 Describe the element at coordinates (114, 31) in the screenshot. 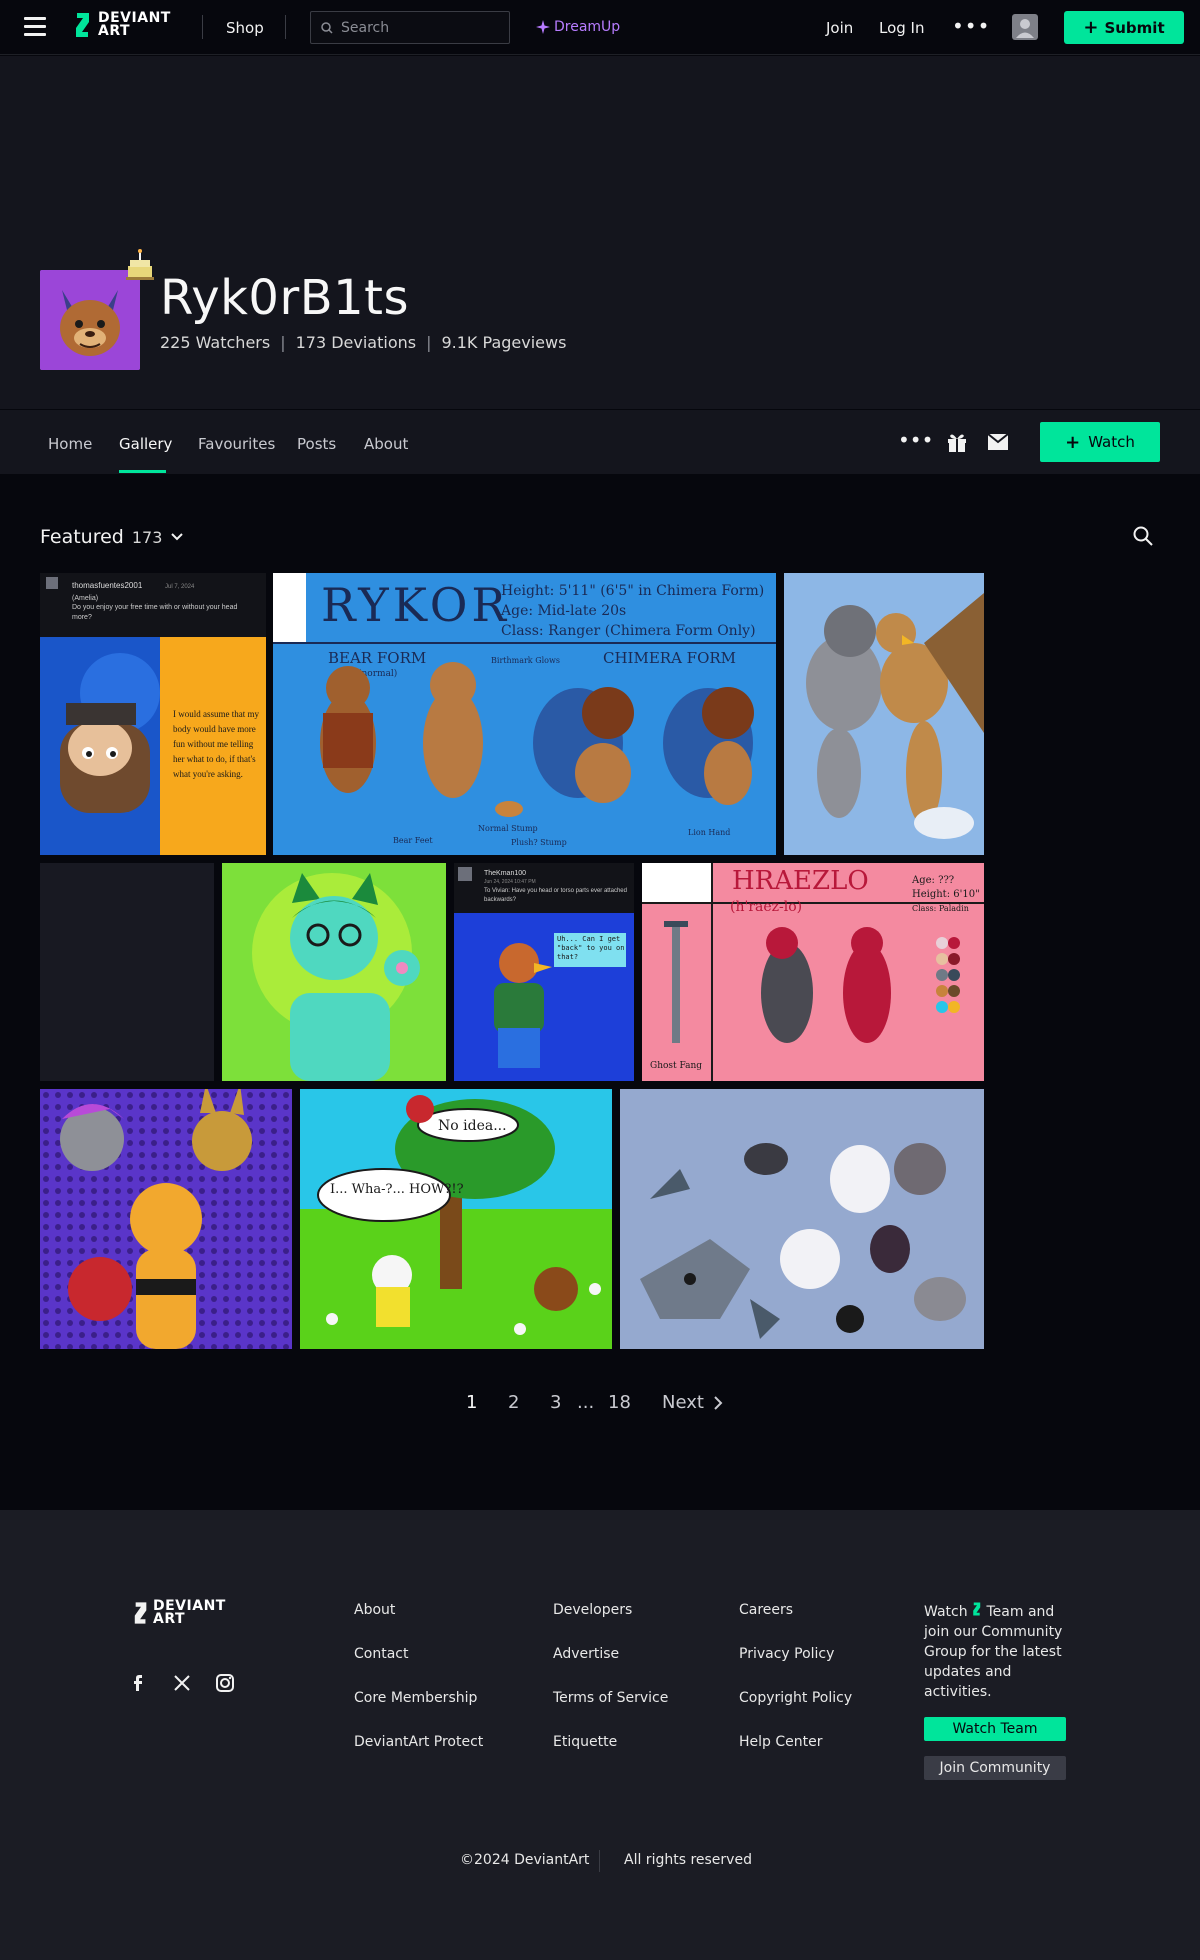

I see `logo-line-2: ART` at that location.